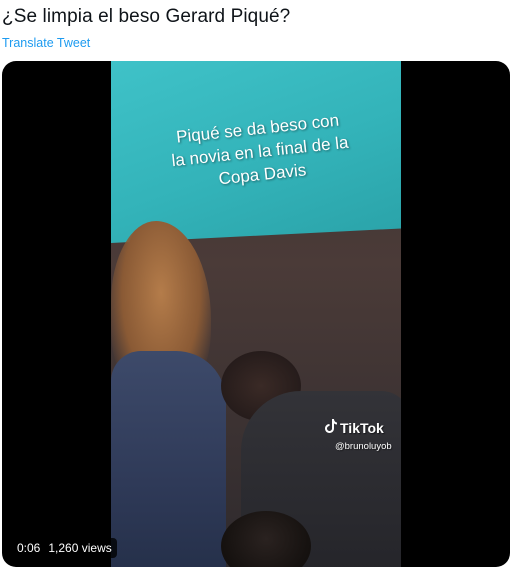 This screenshot has height=569, width=522. I want to click on translate-tweet-link: Translate Tweet, so click(46, 43).